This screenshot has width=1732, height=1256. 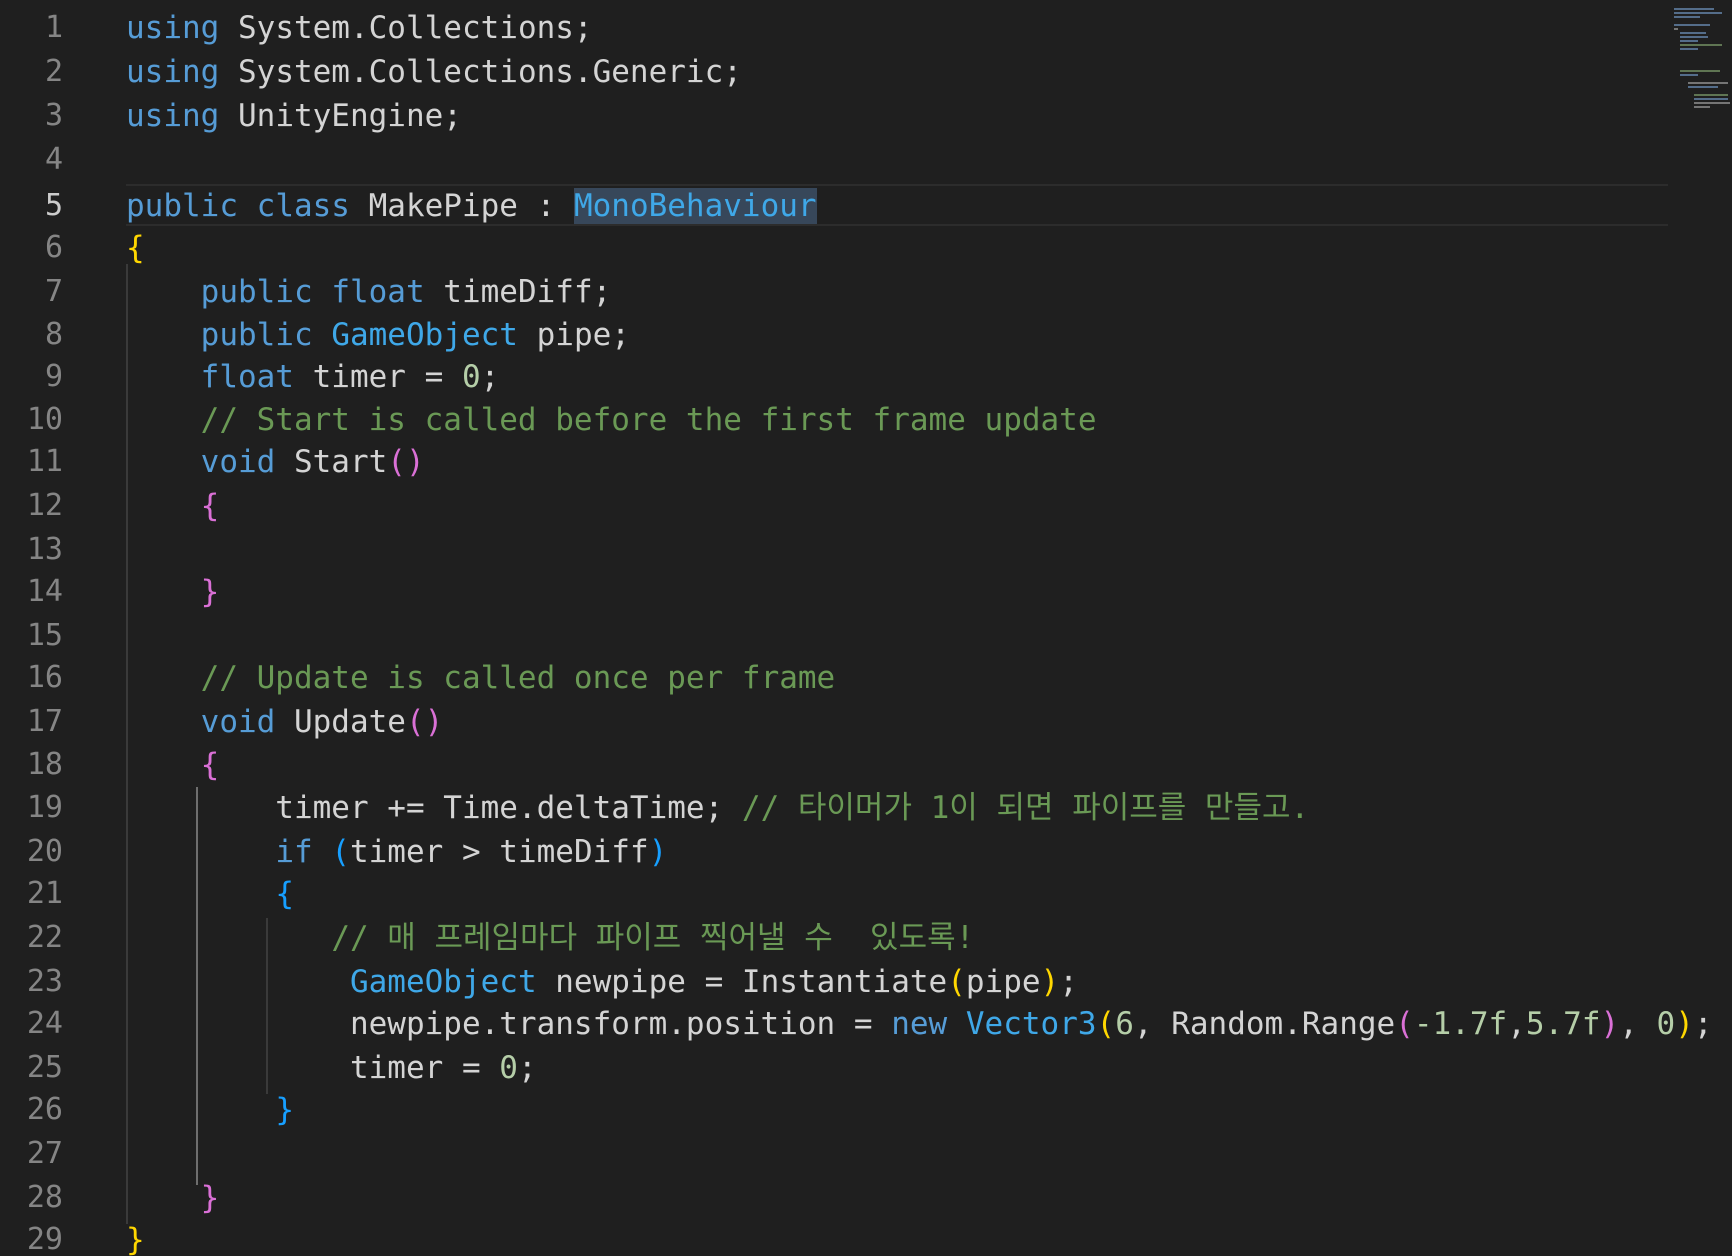 I want to click on code-line: GameObject newpipe = Instantiate(pipe);, so click(x=602, y=982).